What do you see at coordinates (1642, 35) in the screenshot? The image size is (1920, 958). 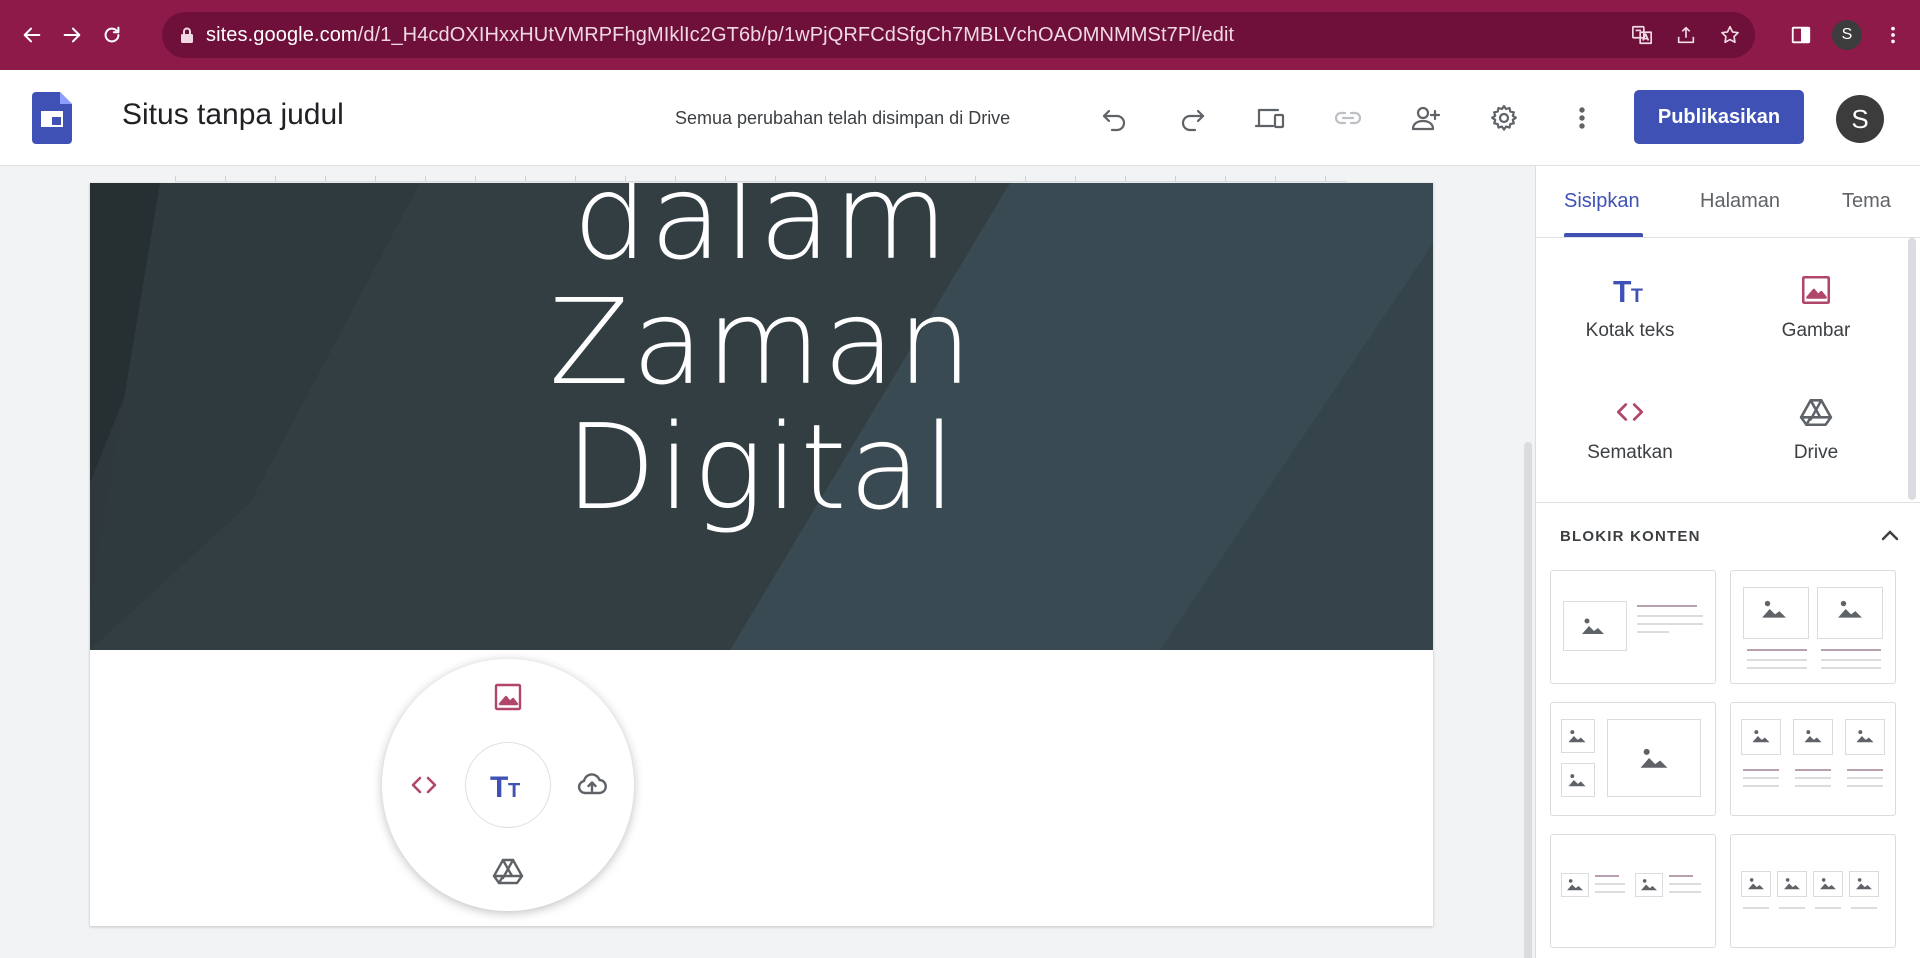 I see `translate-icon` at bounding box center [1642, 35].